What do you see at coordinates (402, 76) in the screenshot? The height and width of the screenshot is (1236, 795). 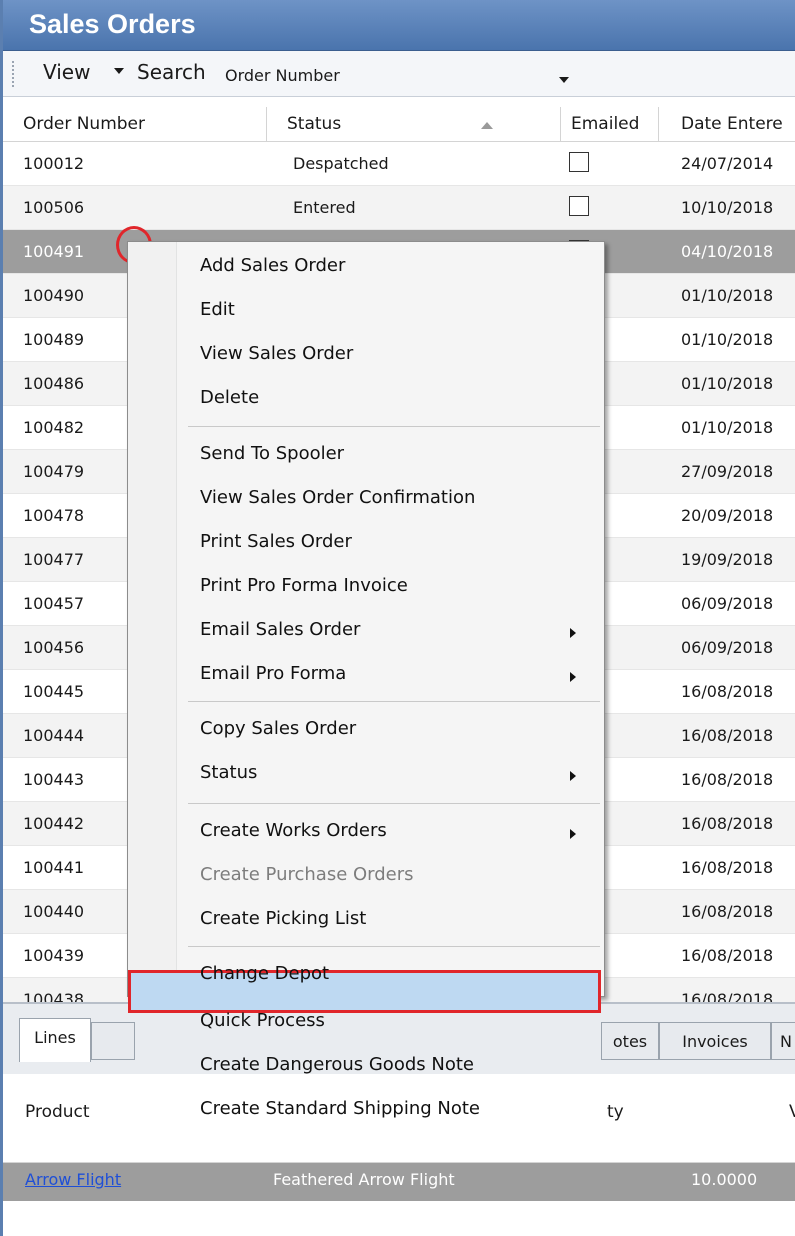 I see `search-field-select: Order Number` at bounding box center [402, 76].